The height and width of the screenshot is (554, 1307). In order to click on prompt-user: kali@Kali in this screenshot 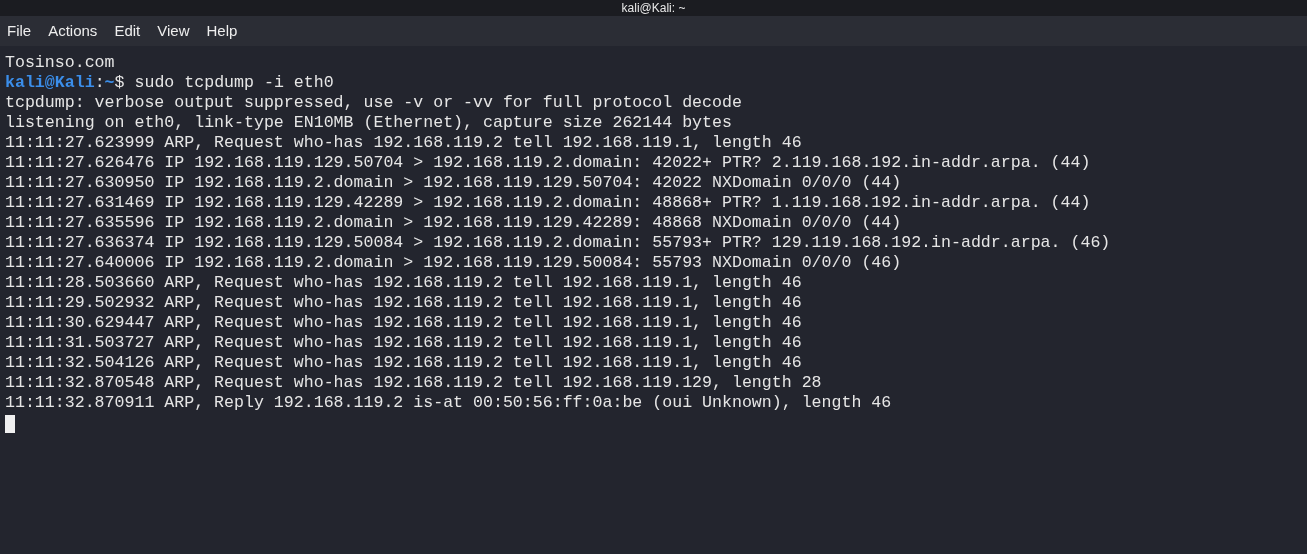, I will do `click(50, 83)`.